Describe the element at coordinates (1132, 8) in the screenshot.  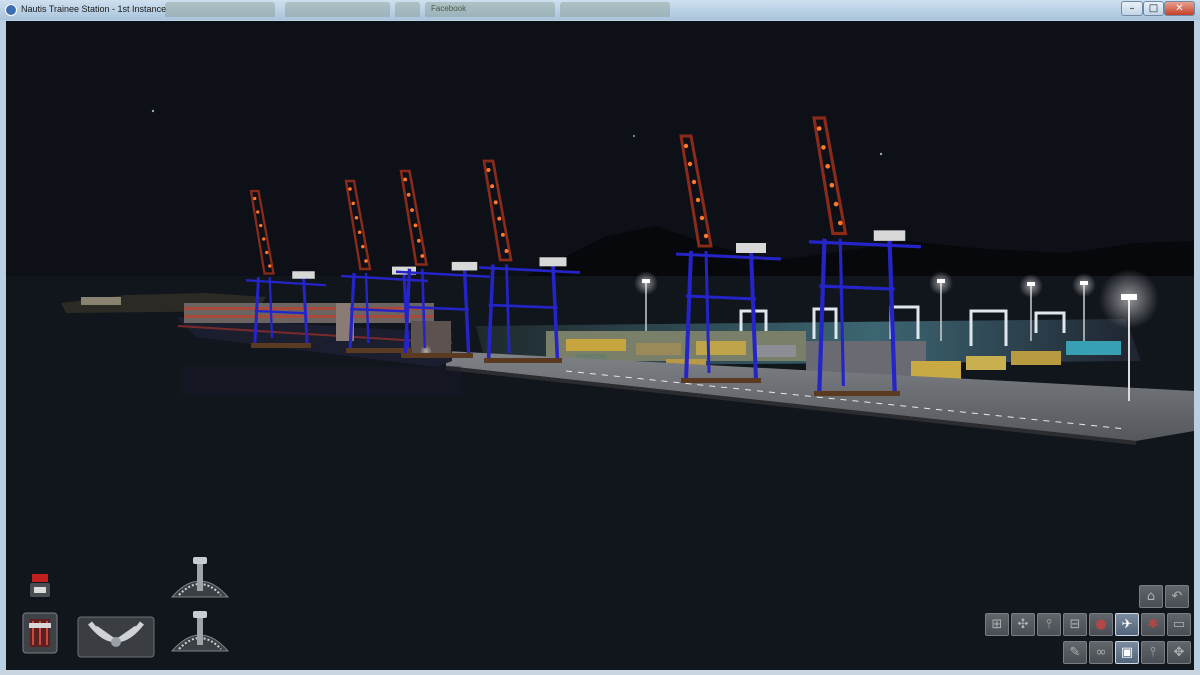
I see `minimize-button: –` at that location.